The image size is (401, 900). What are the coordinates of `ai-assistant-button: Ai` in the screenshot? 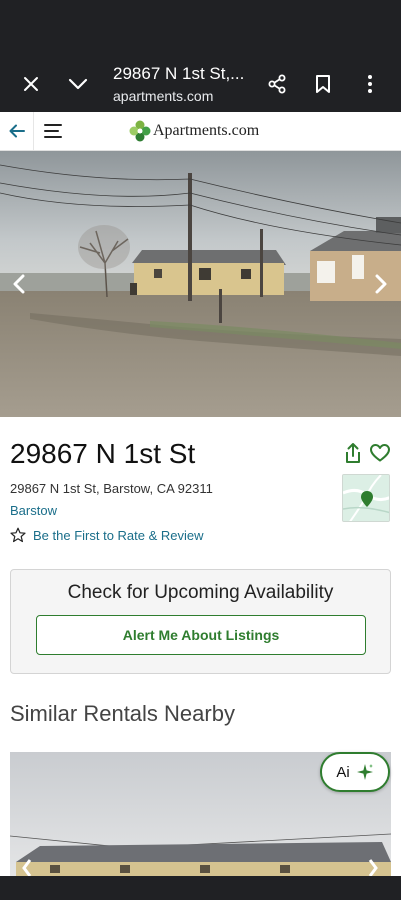 It's located at (355, 772).